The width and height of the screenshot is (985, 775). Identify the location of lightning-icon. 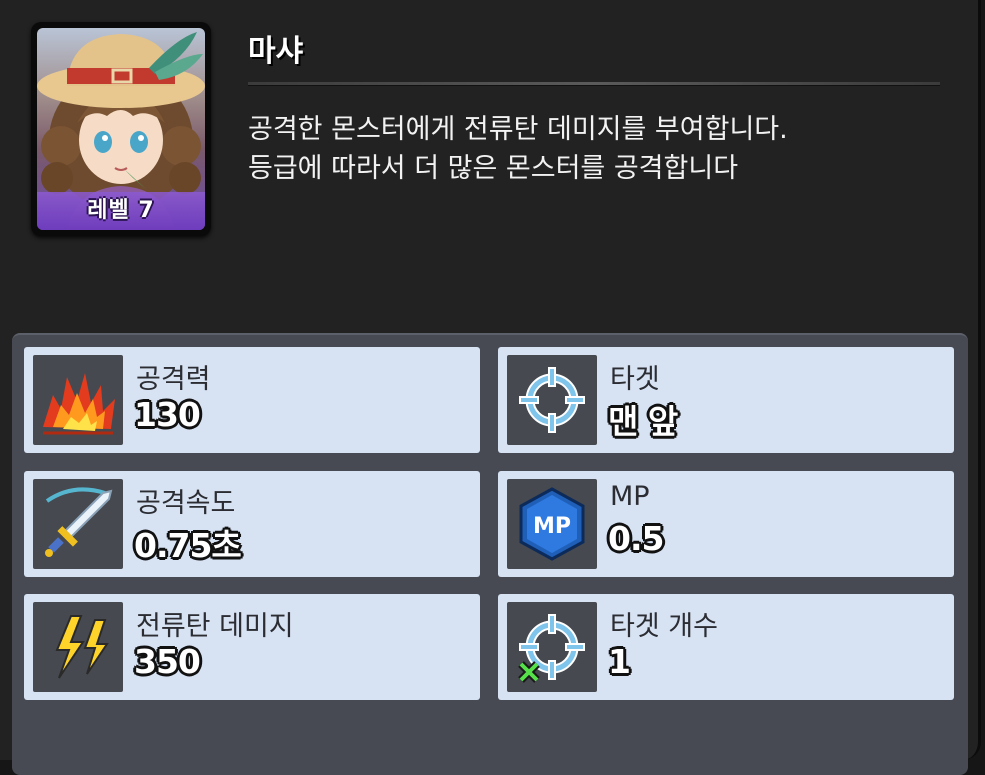
(78, 647).